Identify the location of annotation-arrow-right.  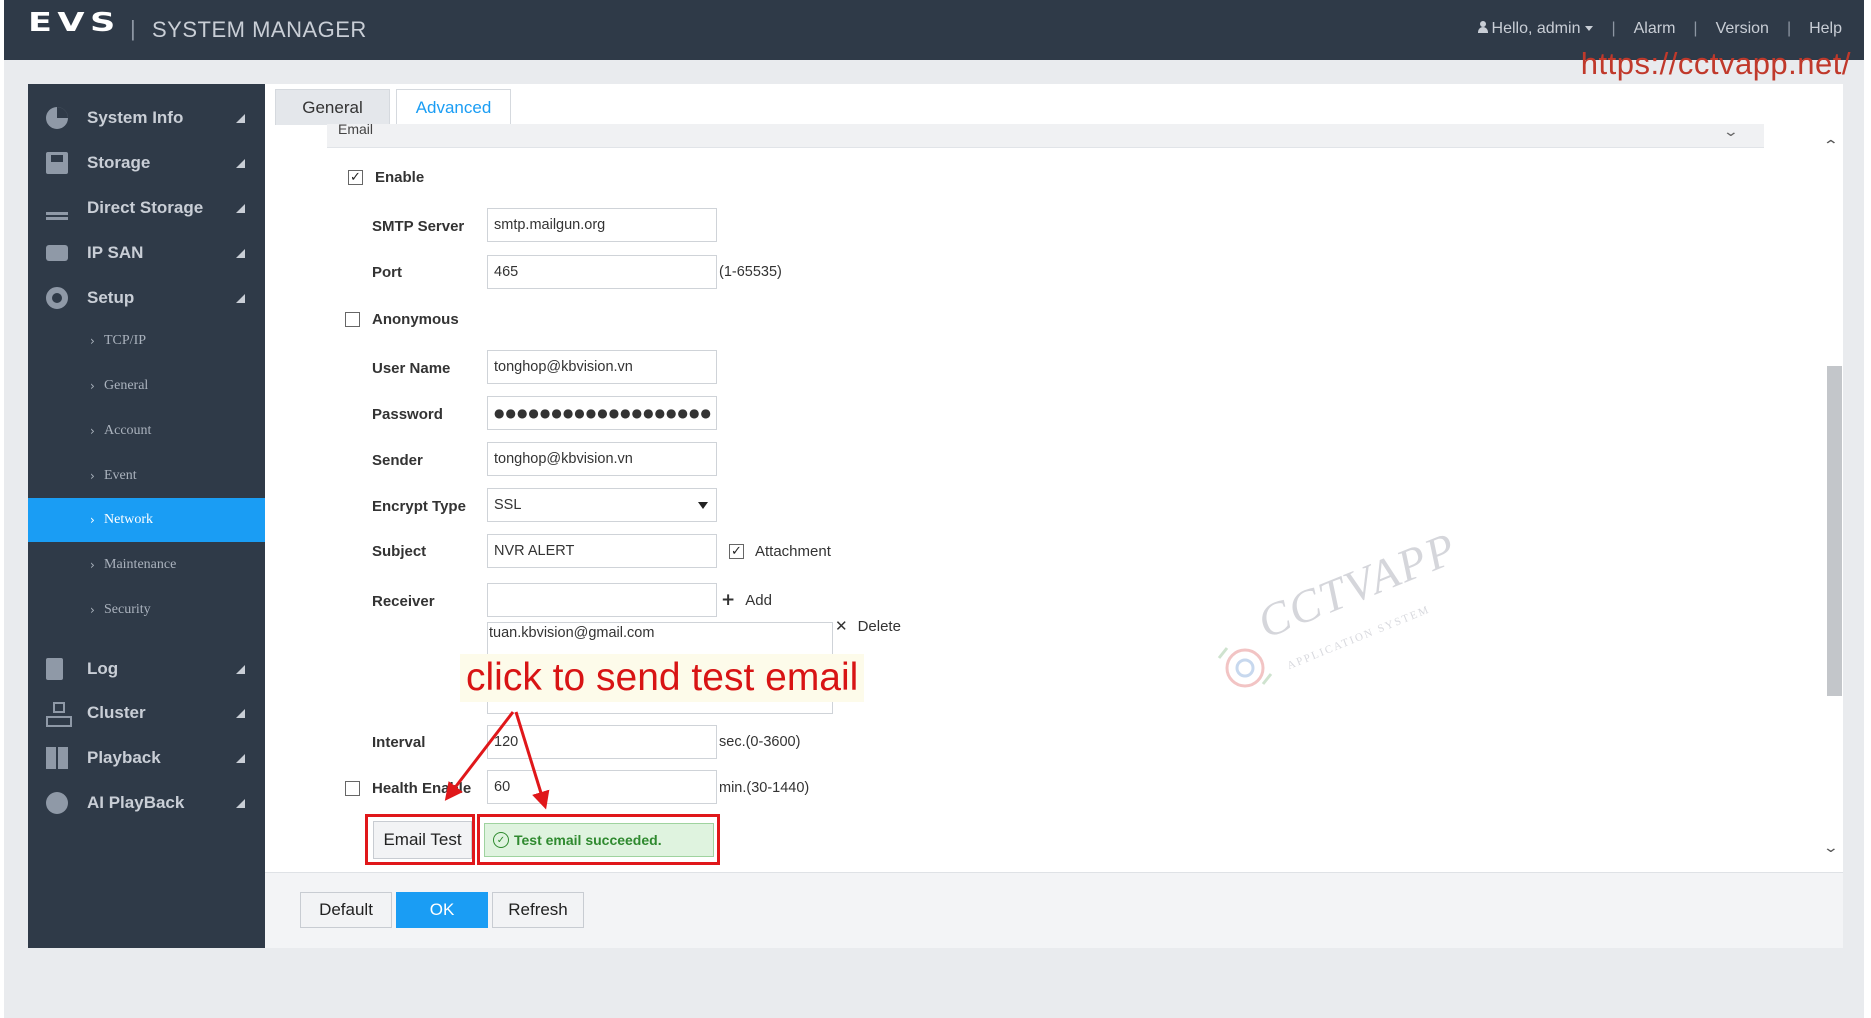
(532, 760).